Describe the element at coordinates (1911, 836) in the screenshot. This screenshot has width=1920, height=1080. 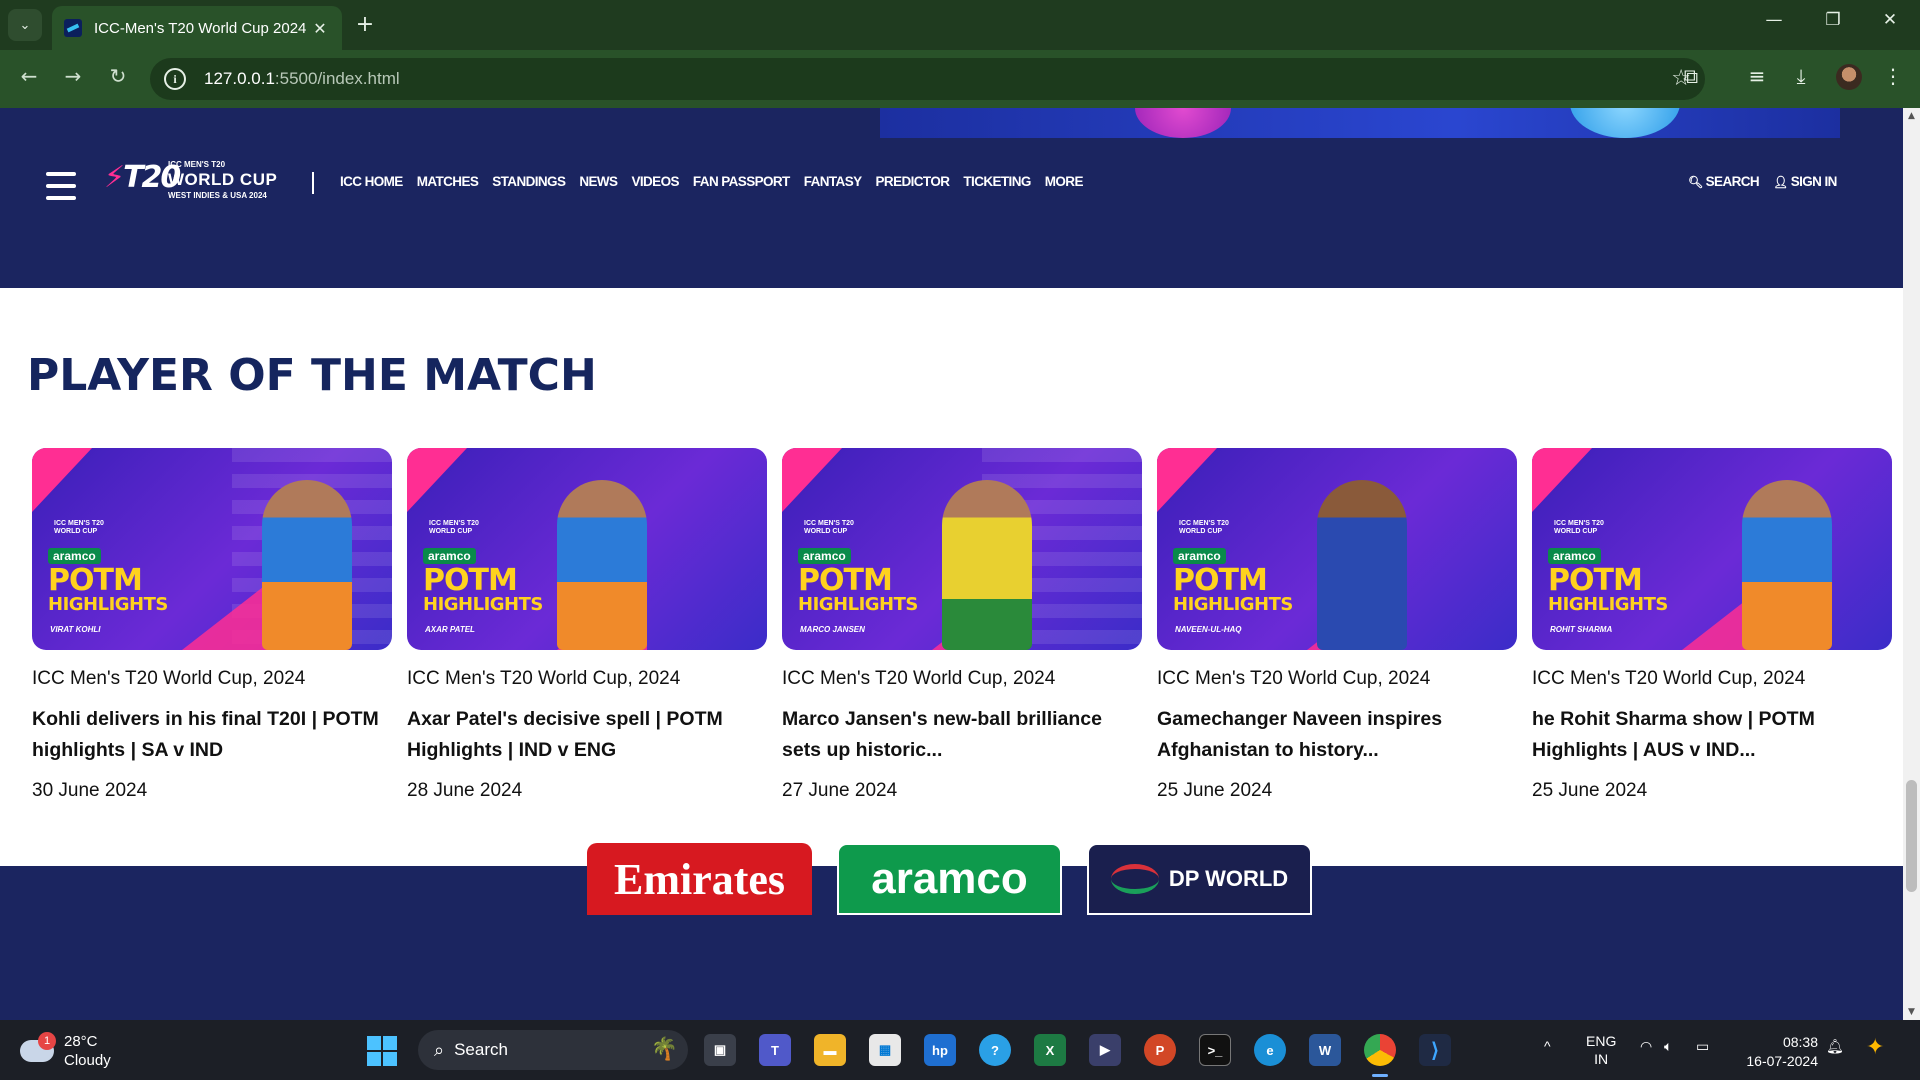
I see `scrollbar-thumb` at that location.